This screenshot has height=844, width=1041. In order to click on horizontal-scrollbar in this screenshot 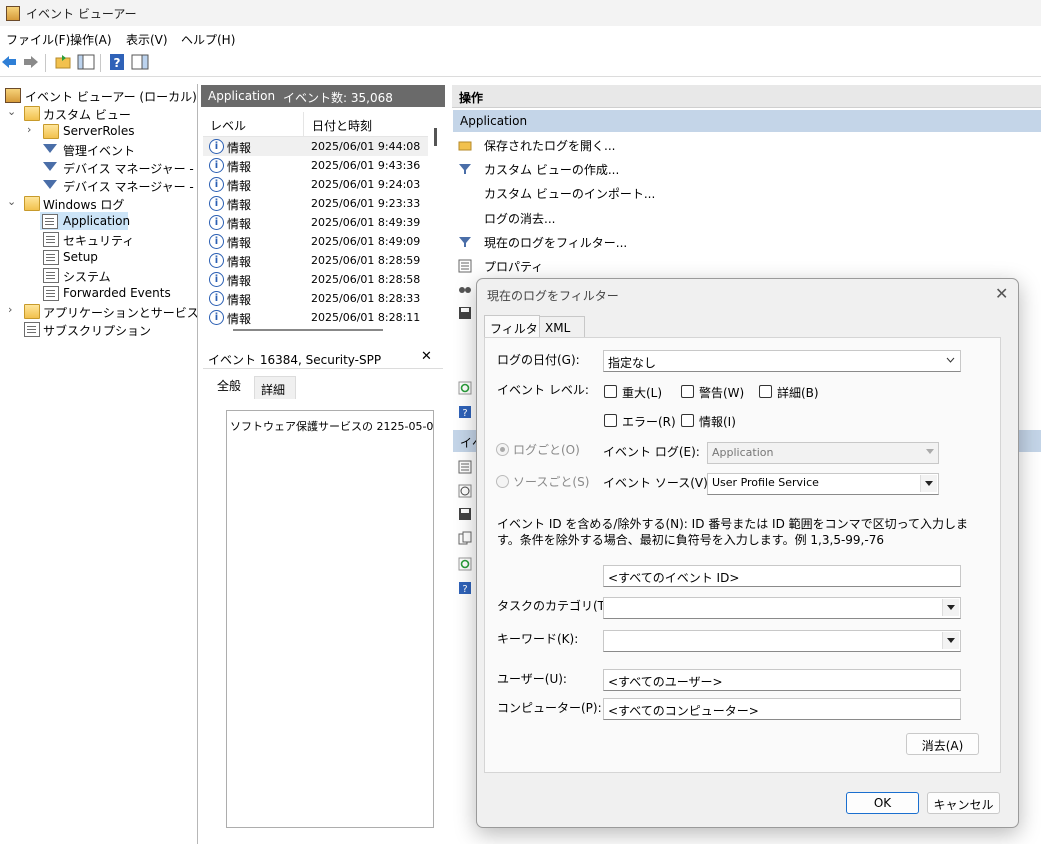, I will do `click(308, 330)`.